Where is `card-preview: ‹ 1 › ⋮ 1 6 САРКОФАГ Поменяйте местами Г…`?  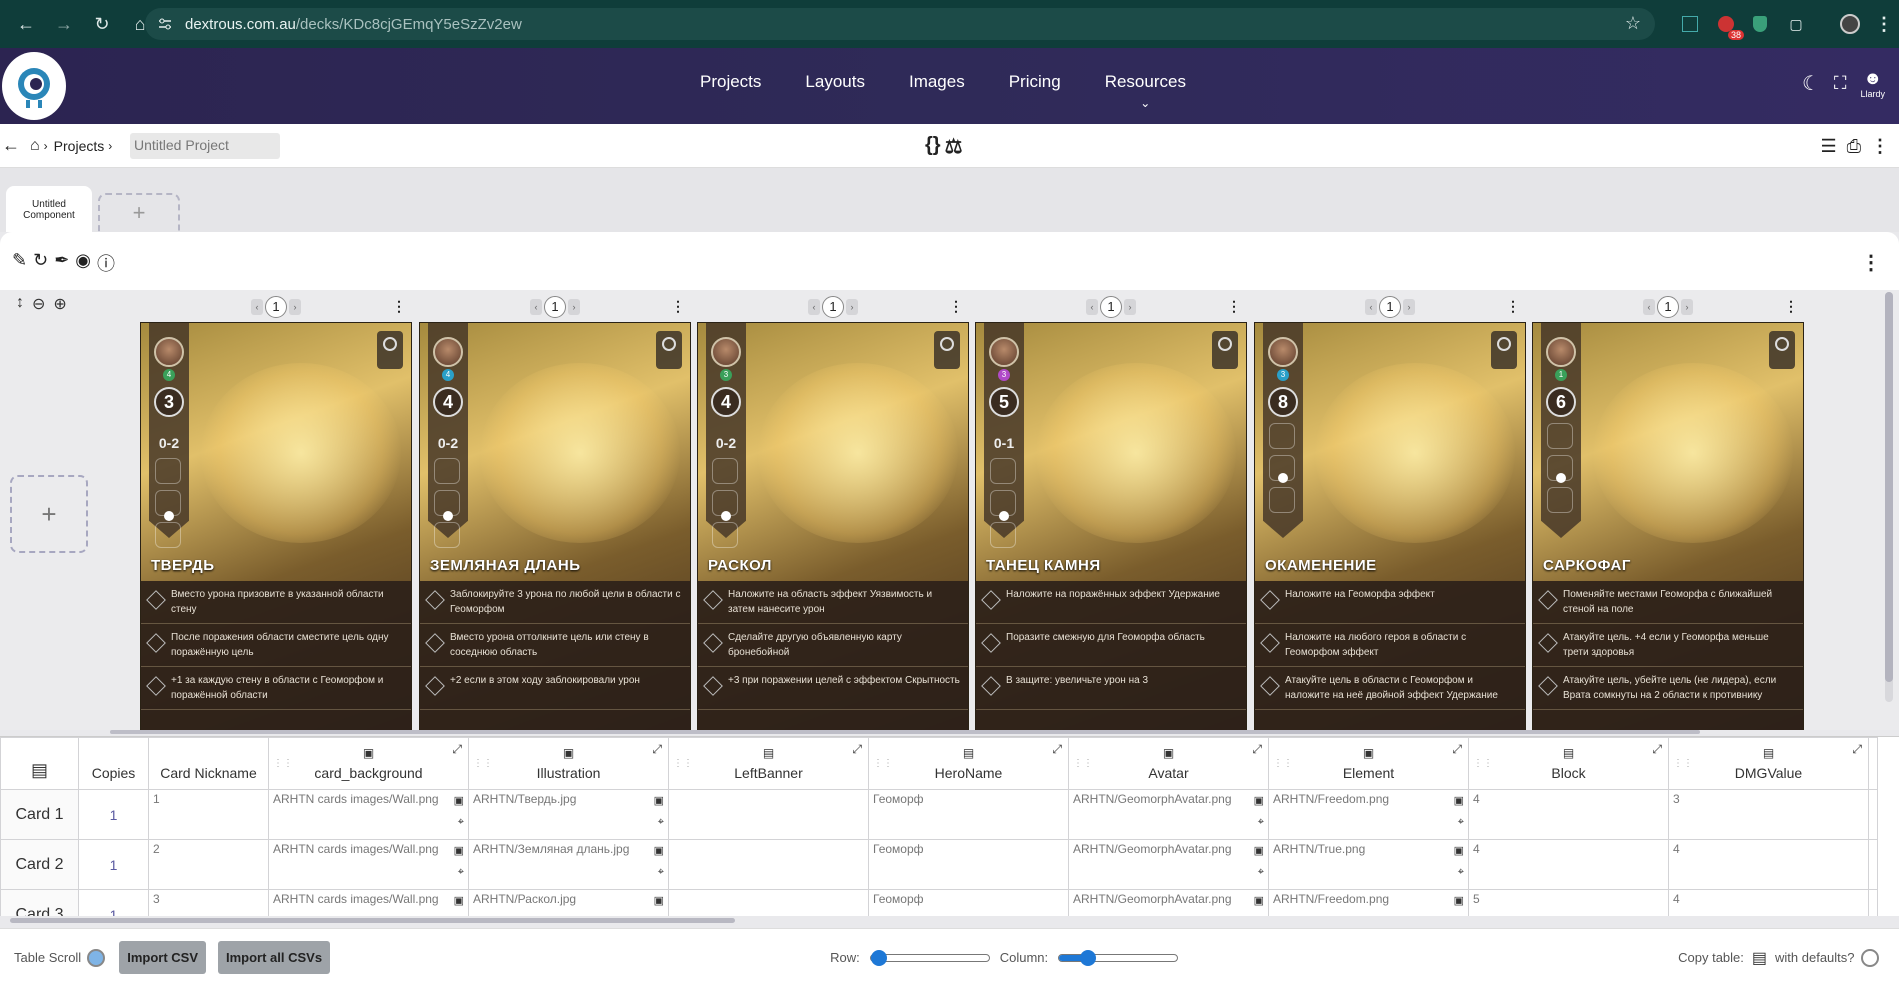
card-preview: ‹ 1 › ⋮ 1 6 САРКОФАГ Поменяйте местами Г… is located at coordinates (1668, 513).